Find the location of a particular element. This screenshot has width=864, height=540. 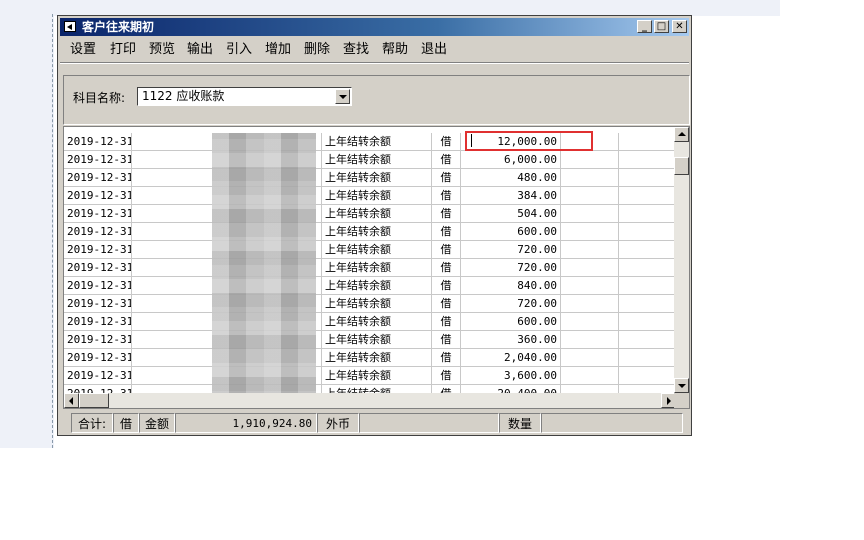

close-button: ✕ is located at coordinates (679, 26).